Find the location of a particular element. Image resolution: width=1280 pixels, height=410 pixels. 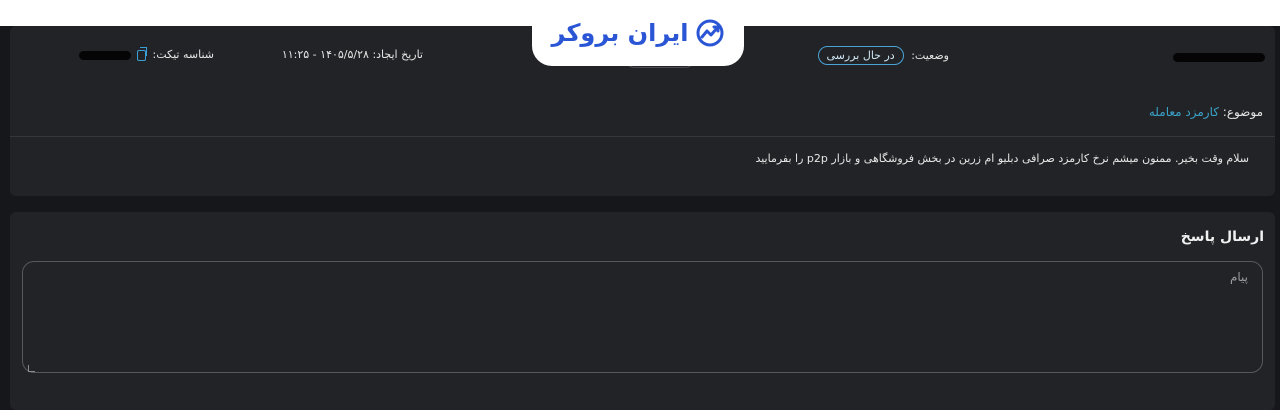

ticket-subject: موضوع: کارمزد معامله is located at coordinates (1206, 112).